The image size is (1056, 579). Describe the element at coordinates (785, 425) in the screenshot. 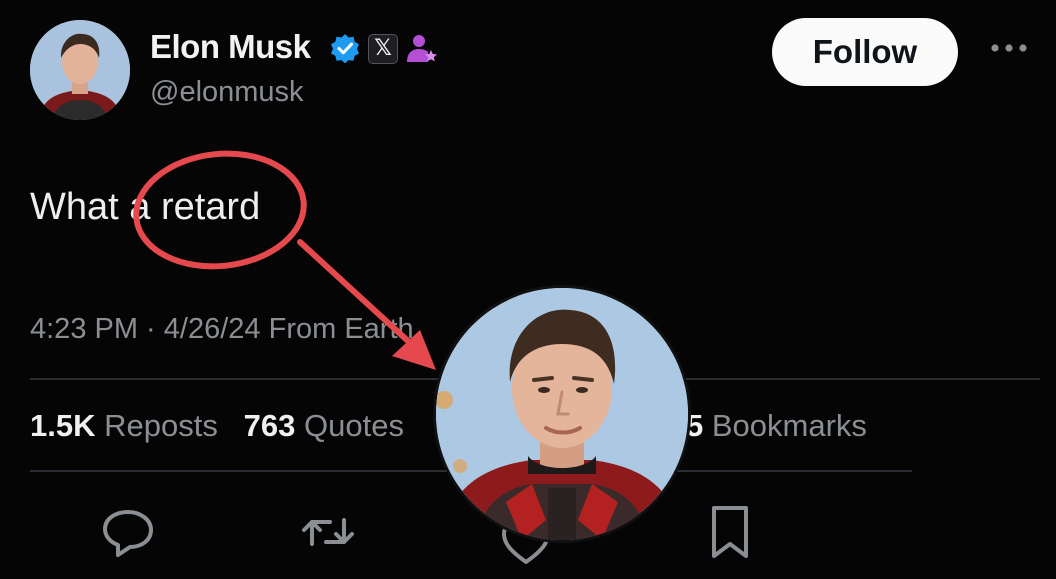

I see `bookmarks-label: Bookmarks` at that location.